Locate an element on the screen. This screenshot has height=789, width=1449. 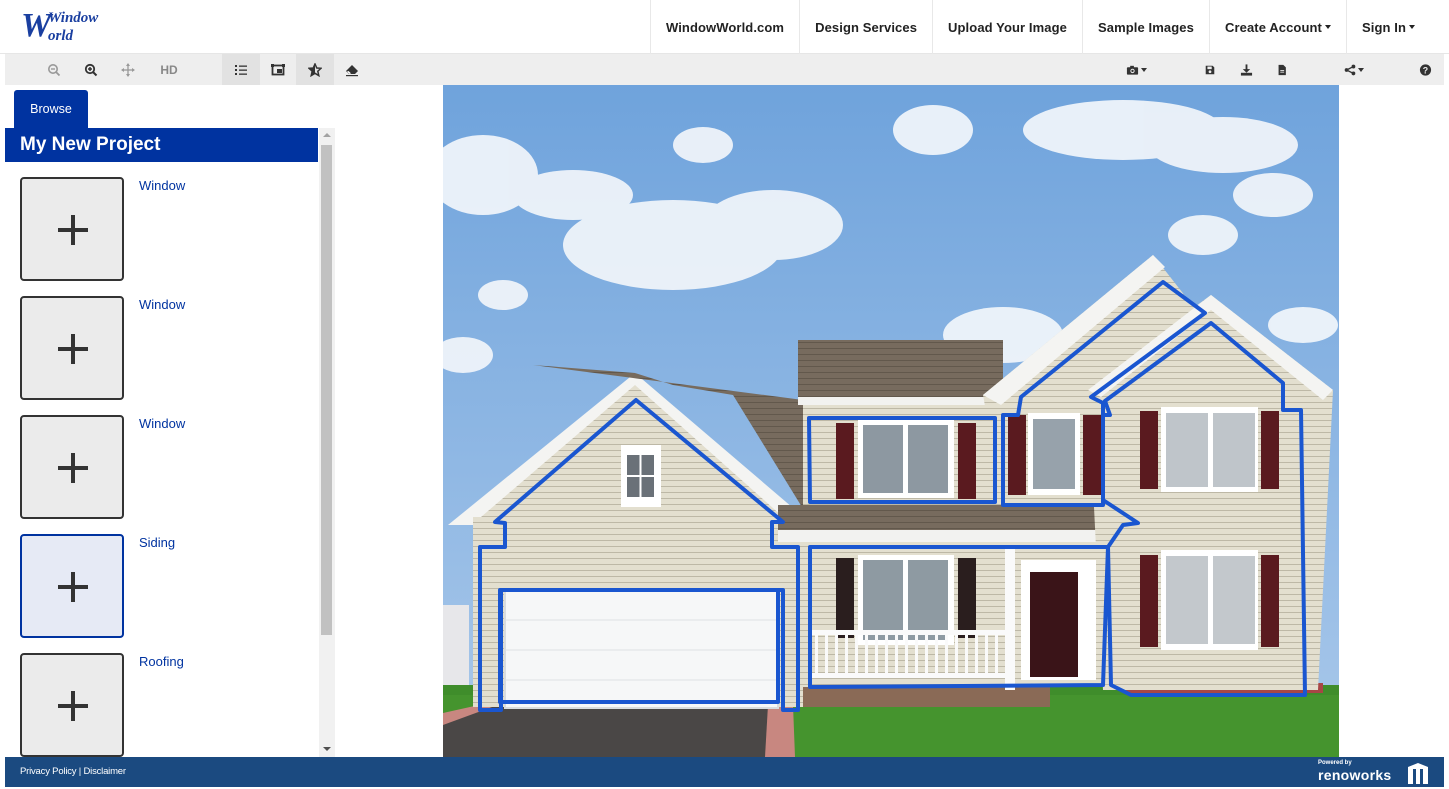
nav-design-services: Design Services is located at coordinates (865, 27).